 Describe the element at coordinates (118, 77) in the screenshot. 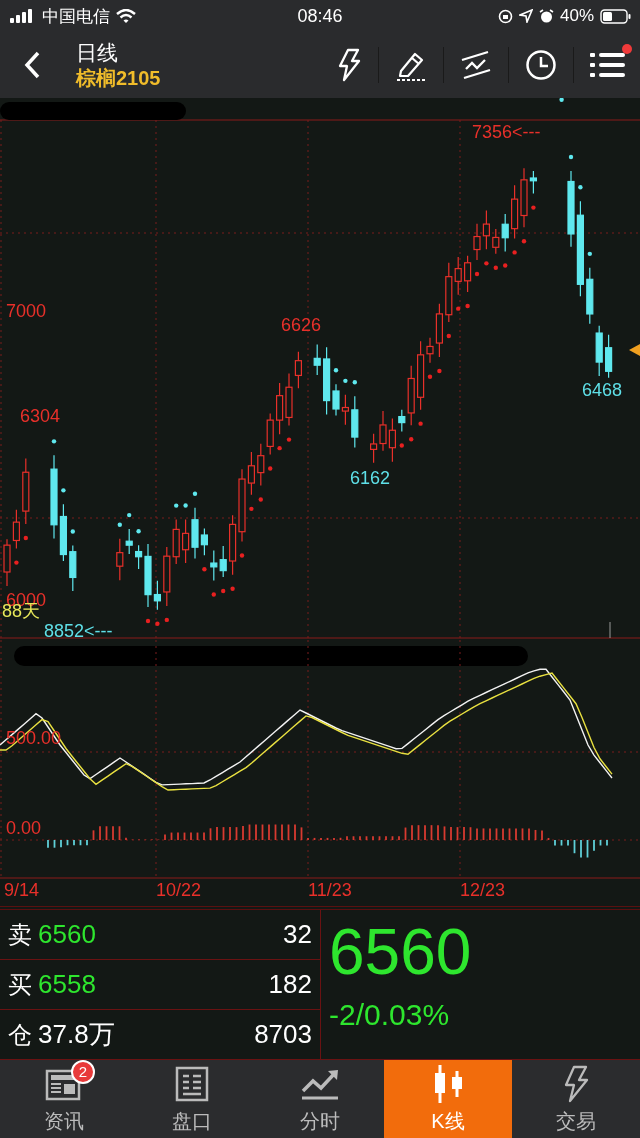

I see `symbol-name: 棕榈2105` at that location.